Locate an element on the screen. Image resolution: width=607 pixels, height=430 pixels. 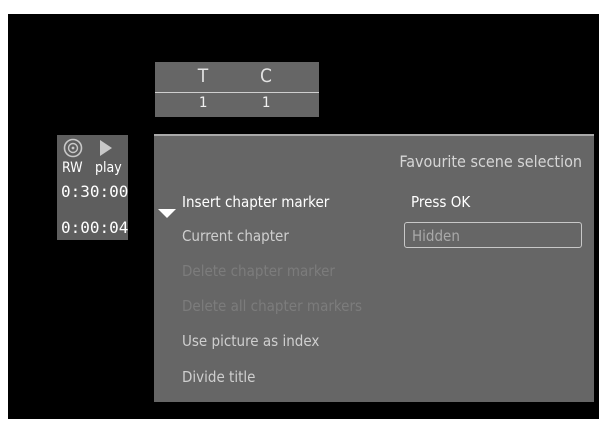
menu-item-delete-all-chapter-markers: Delete all chapter markers is located at coordinates (272, 306).